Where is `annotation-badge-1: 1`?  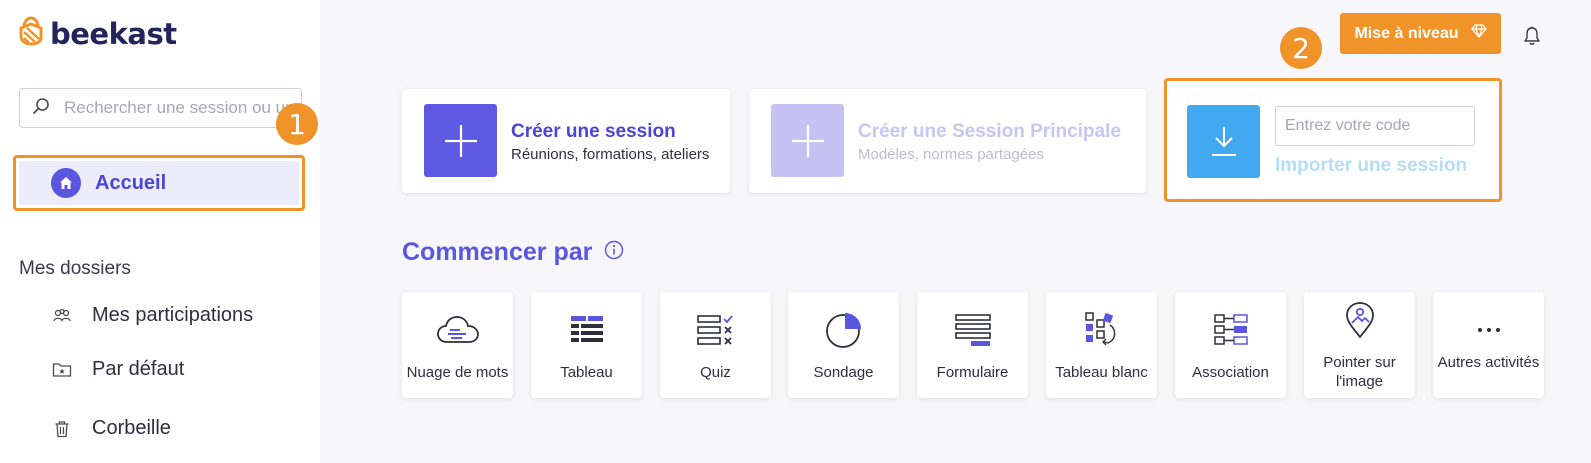 annotation-badge-1: 1 is located at coordinates (297, 124).